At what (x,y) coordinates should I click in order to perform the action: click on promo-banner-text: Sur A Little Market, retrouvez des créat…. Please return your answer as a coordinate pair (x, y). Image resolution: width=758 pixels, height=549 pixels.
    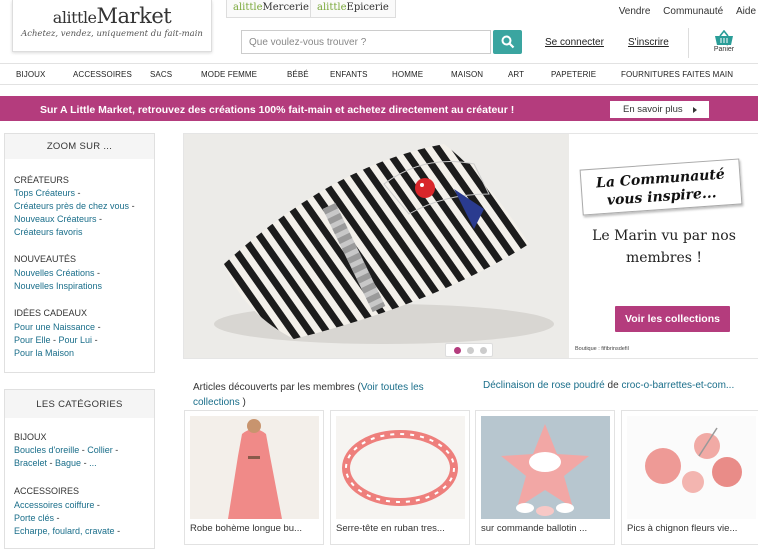
    Looking at the image, I should click on (277, 110).